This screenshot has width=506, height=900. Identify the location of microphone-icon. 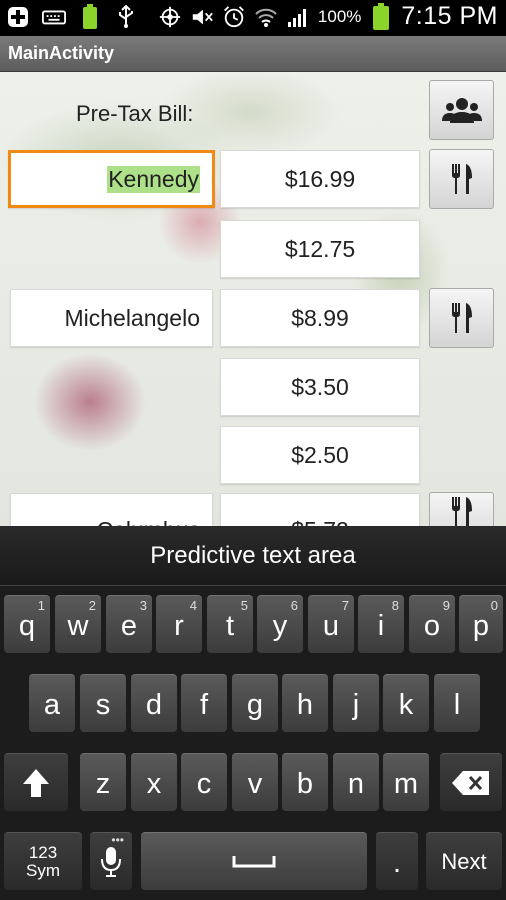
(111, 861).